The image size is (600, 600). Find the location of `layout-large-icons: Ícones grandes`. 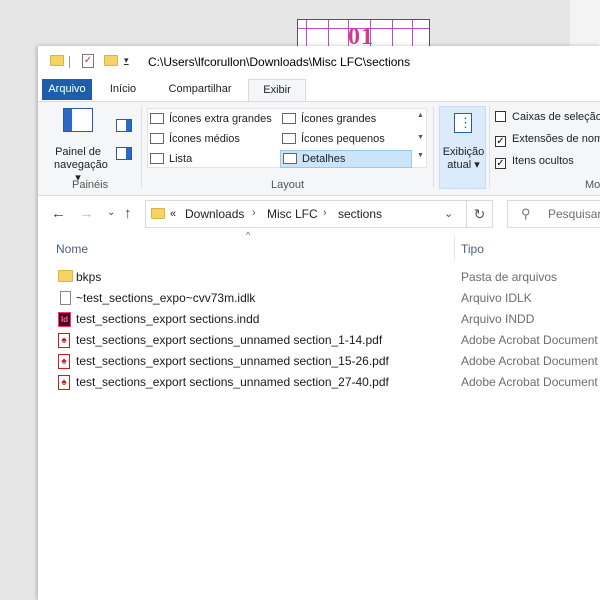

layout-large-icons: Ícones grandes is located at coordinates (347, 119).